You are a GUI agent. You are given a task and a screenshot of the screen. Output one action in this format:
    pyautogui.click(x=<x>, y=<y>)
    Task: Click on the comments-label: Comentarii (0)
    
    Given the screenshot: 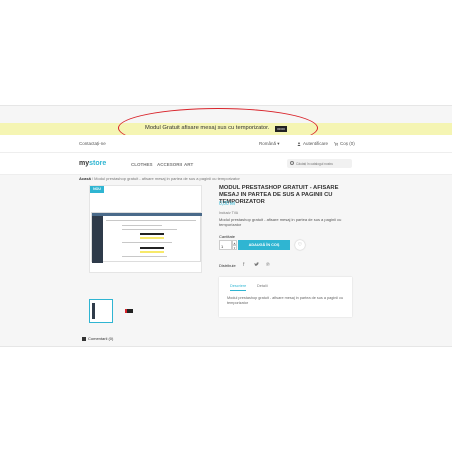 What is the action you would take?
    pyautogui.click(x=101, y=338)
    